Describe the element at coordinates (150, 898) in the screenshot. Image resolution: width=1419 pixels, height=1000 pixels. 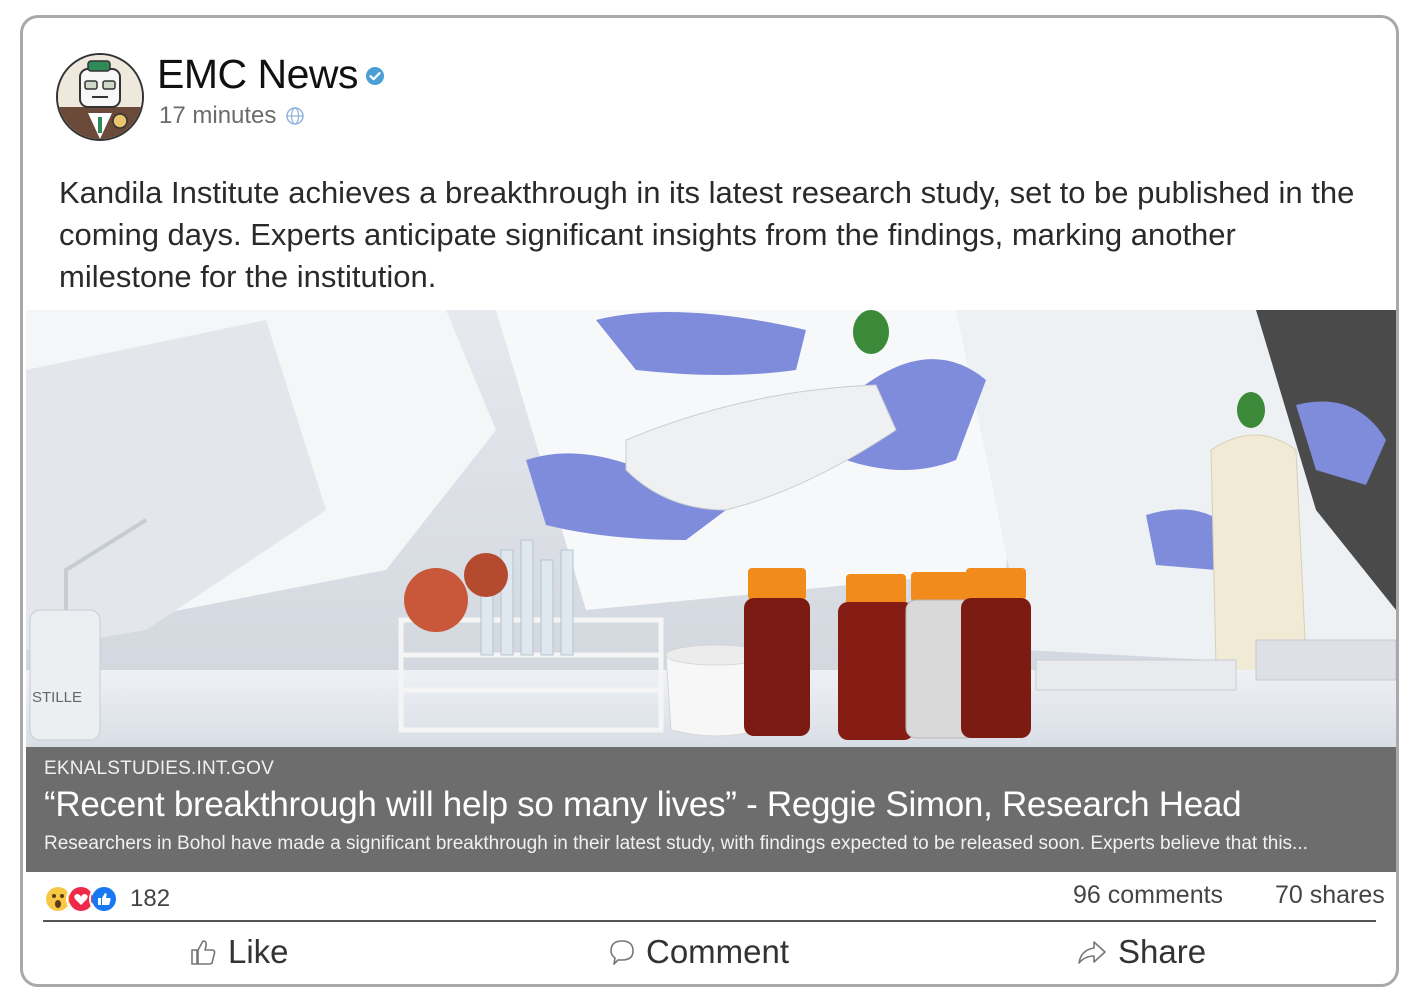
I see `reactions-count: 182` at that location.